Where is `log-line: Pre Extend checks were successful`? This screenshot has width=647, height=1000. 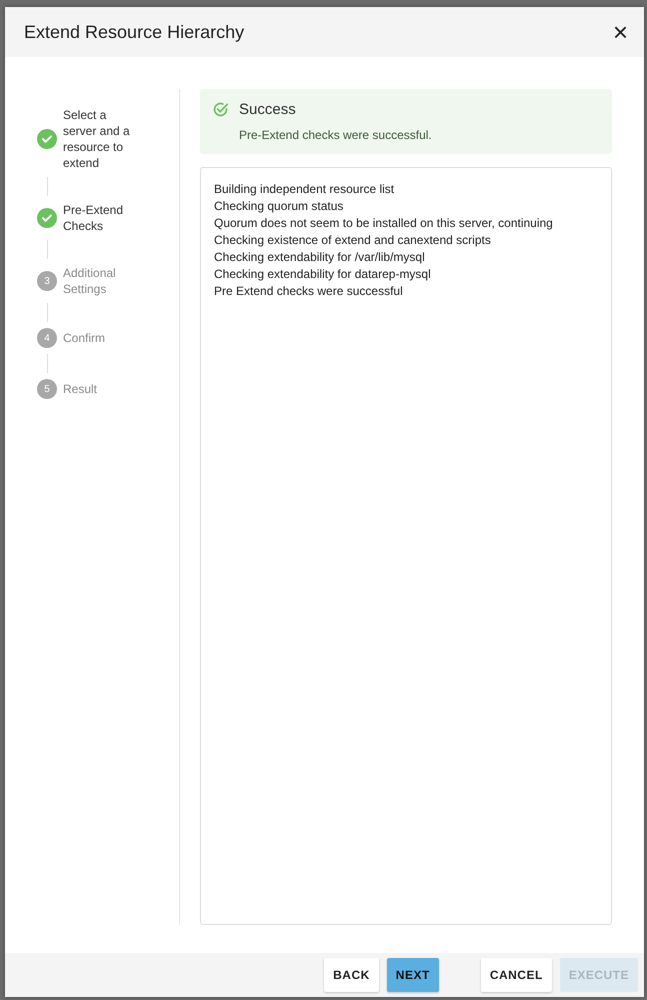 log-line: Pre Extend checks were successful is located at coordinates (309, 291).